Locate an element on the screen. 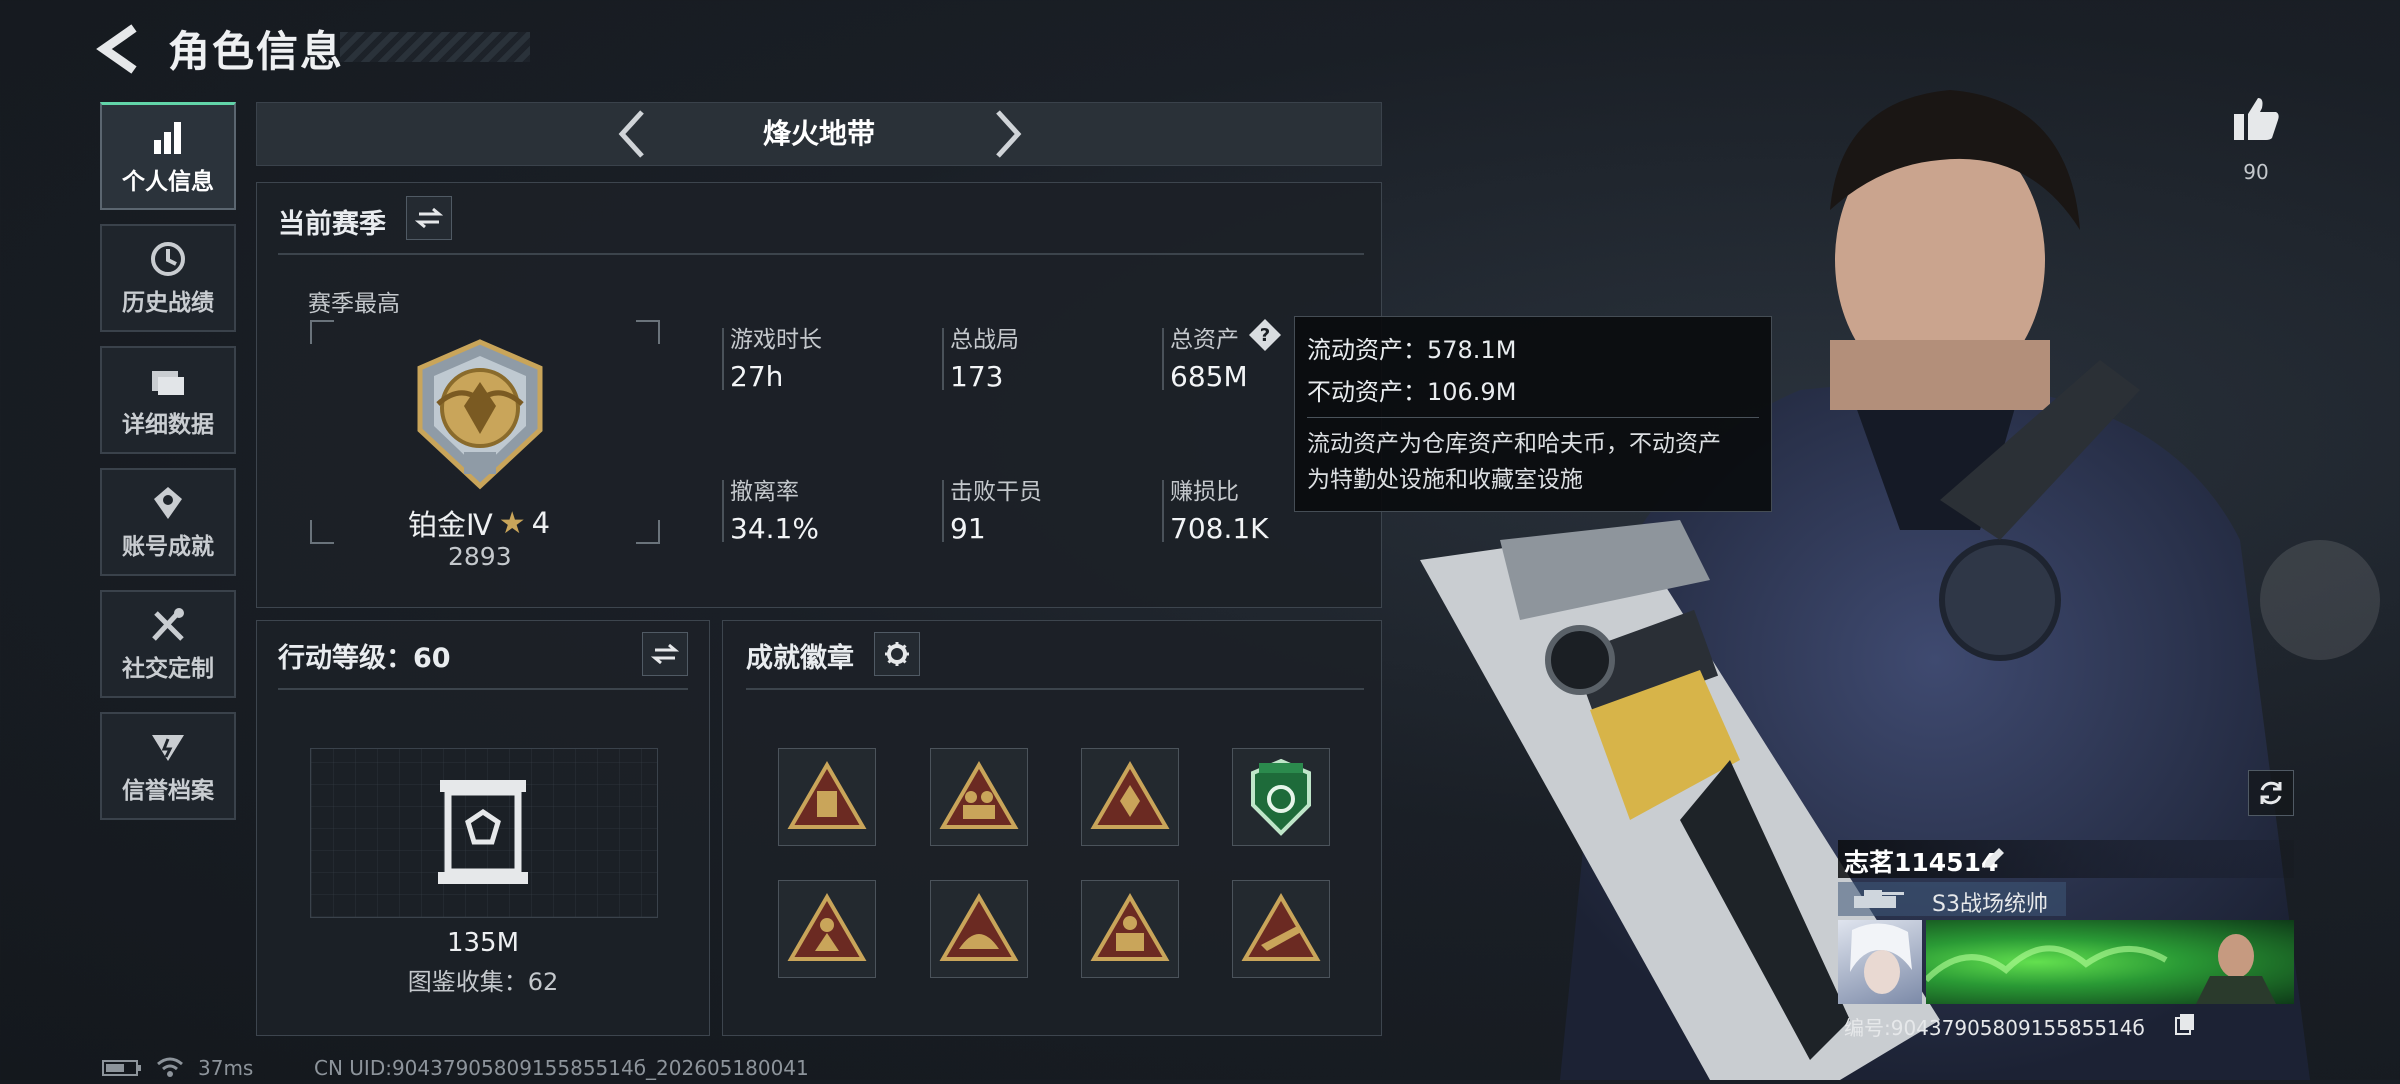 This screenshot has height=1084, width=2400. nav-history: 历史战绩 is located at coordinates (168, 278).